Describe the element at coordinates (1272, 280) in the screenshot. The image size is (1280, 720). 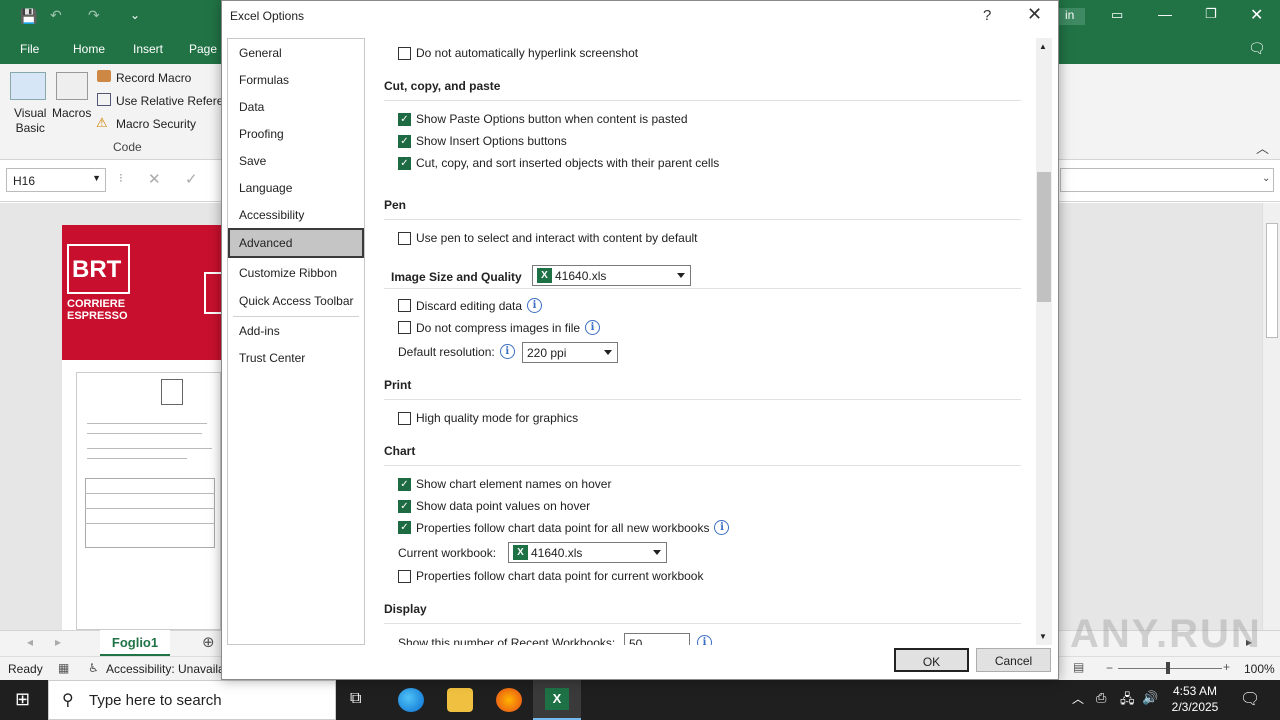
I see `sheet-scroll-thumb` at that location.